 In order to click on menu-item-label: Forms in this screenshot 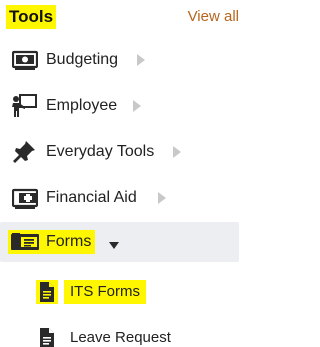, I will do `click(69, 242)`.